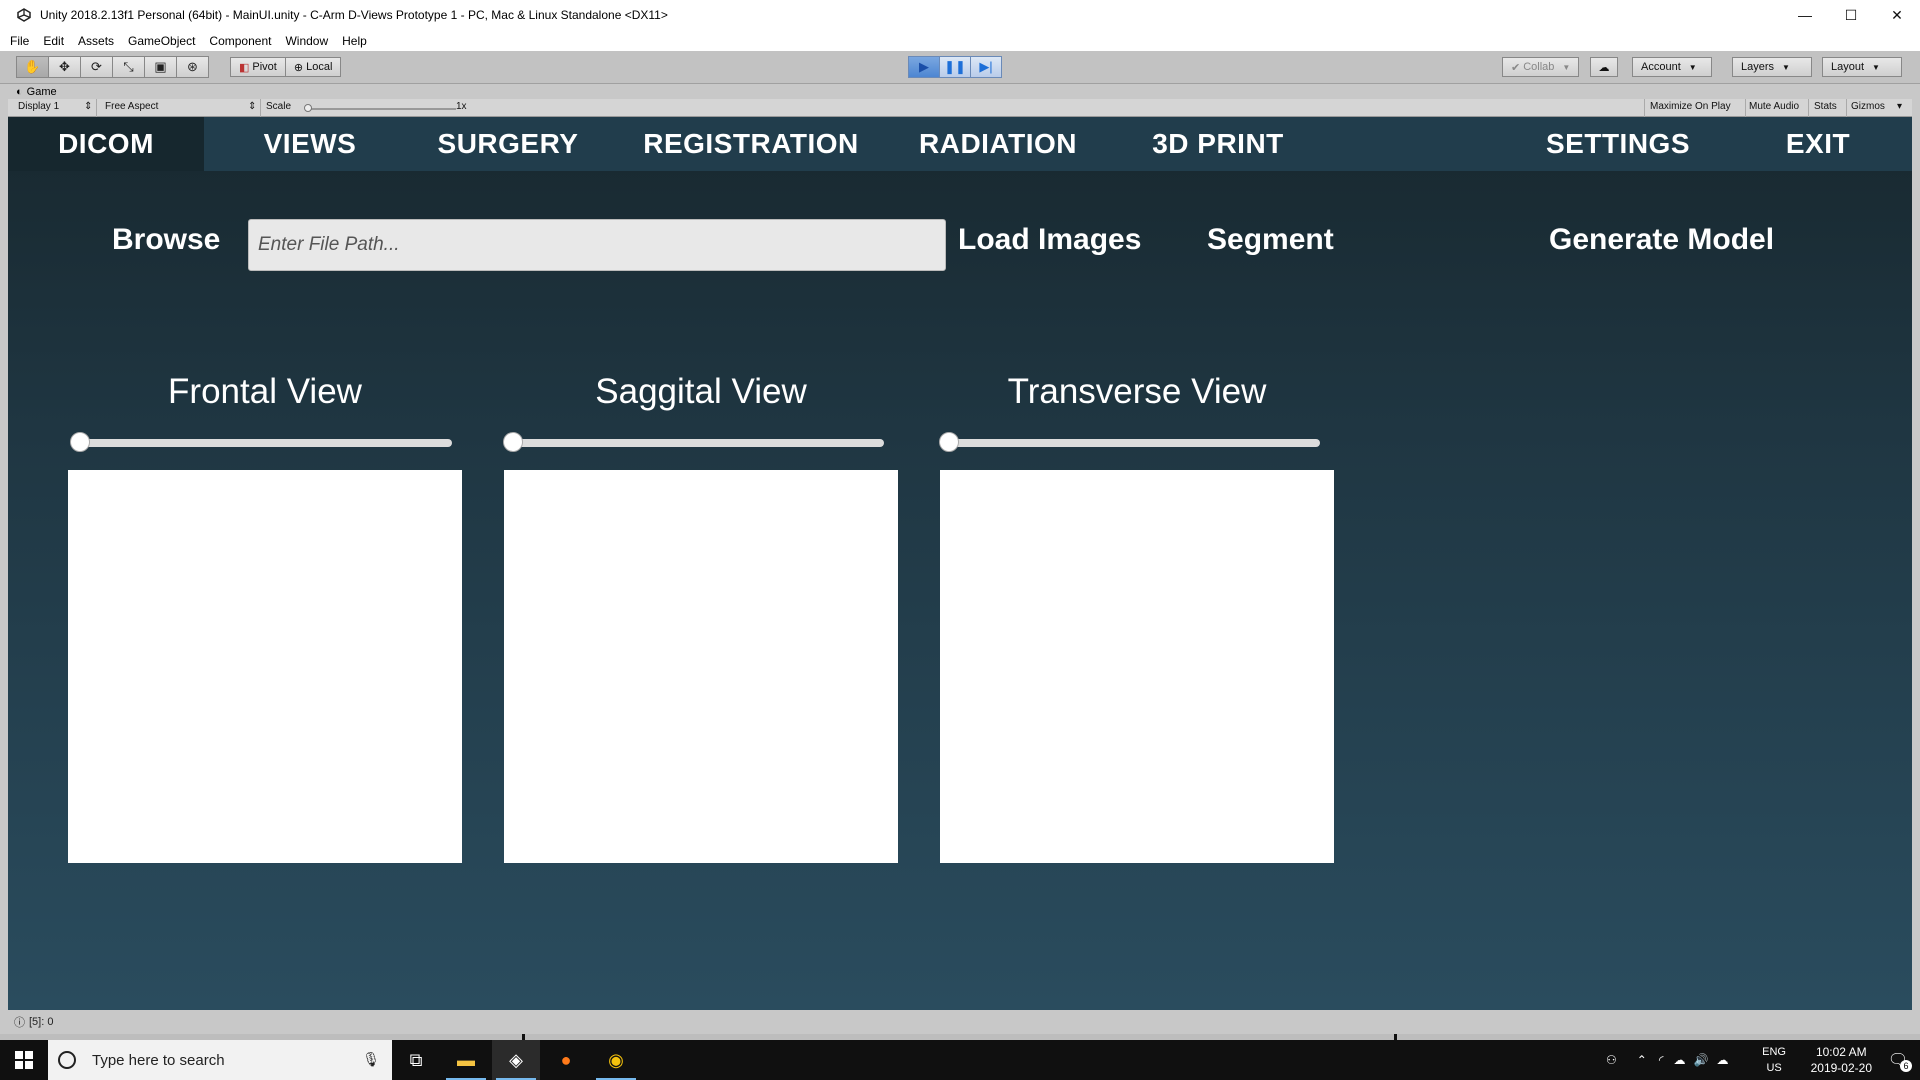 The height and width of the screenshot is (1080, 1920). What do you see at coordinates (166, 240) in the screenshot?
I see `browse-button: Browse` at bounding box center [166, 240].